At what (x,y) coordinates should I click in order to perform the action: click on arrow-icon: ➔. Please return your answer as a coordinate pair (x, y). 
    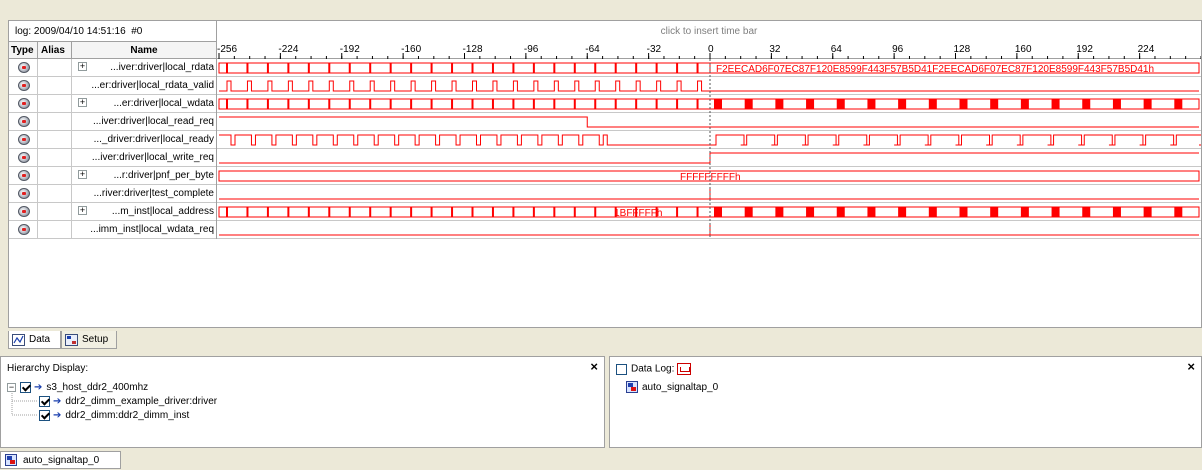
    Looking at the image, I should click on (57, 401).